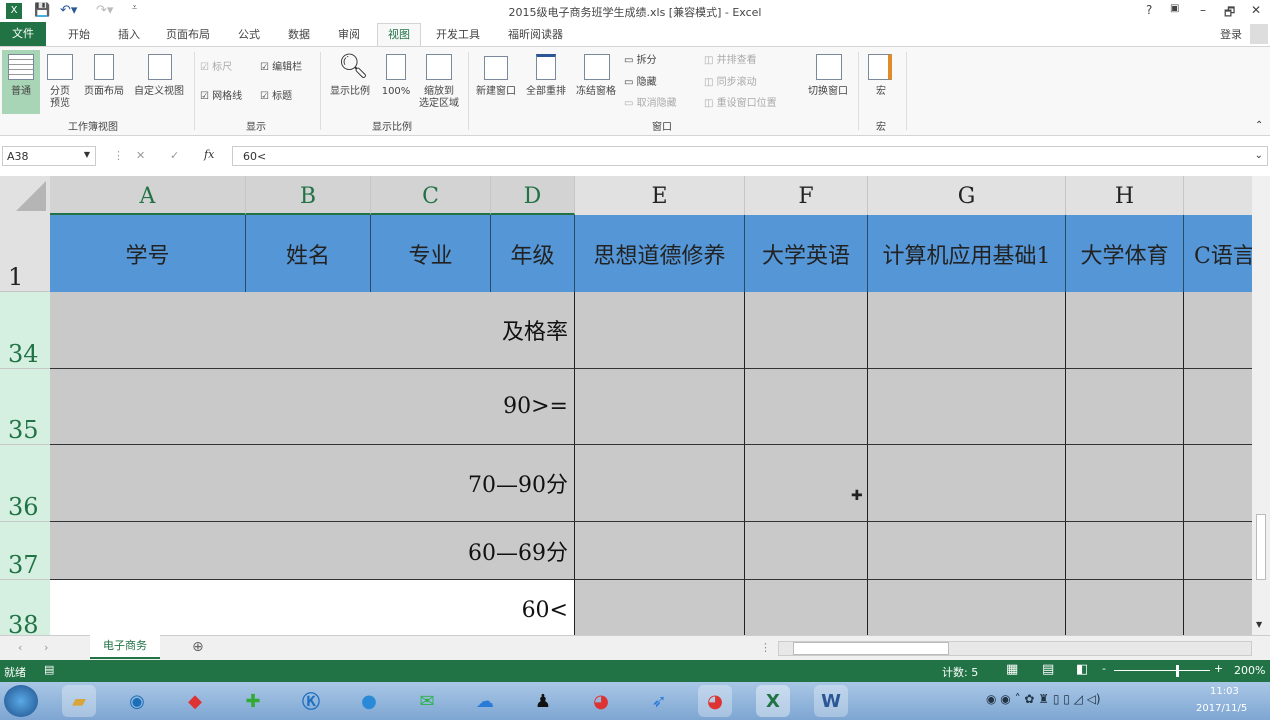 The width and height of the screenshot is (1270, 720). What do you see at coordinates (21, 701) in the screenshot?
I see `start-button` at bounding box center [21, 701].